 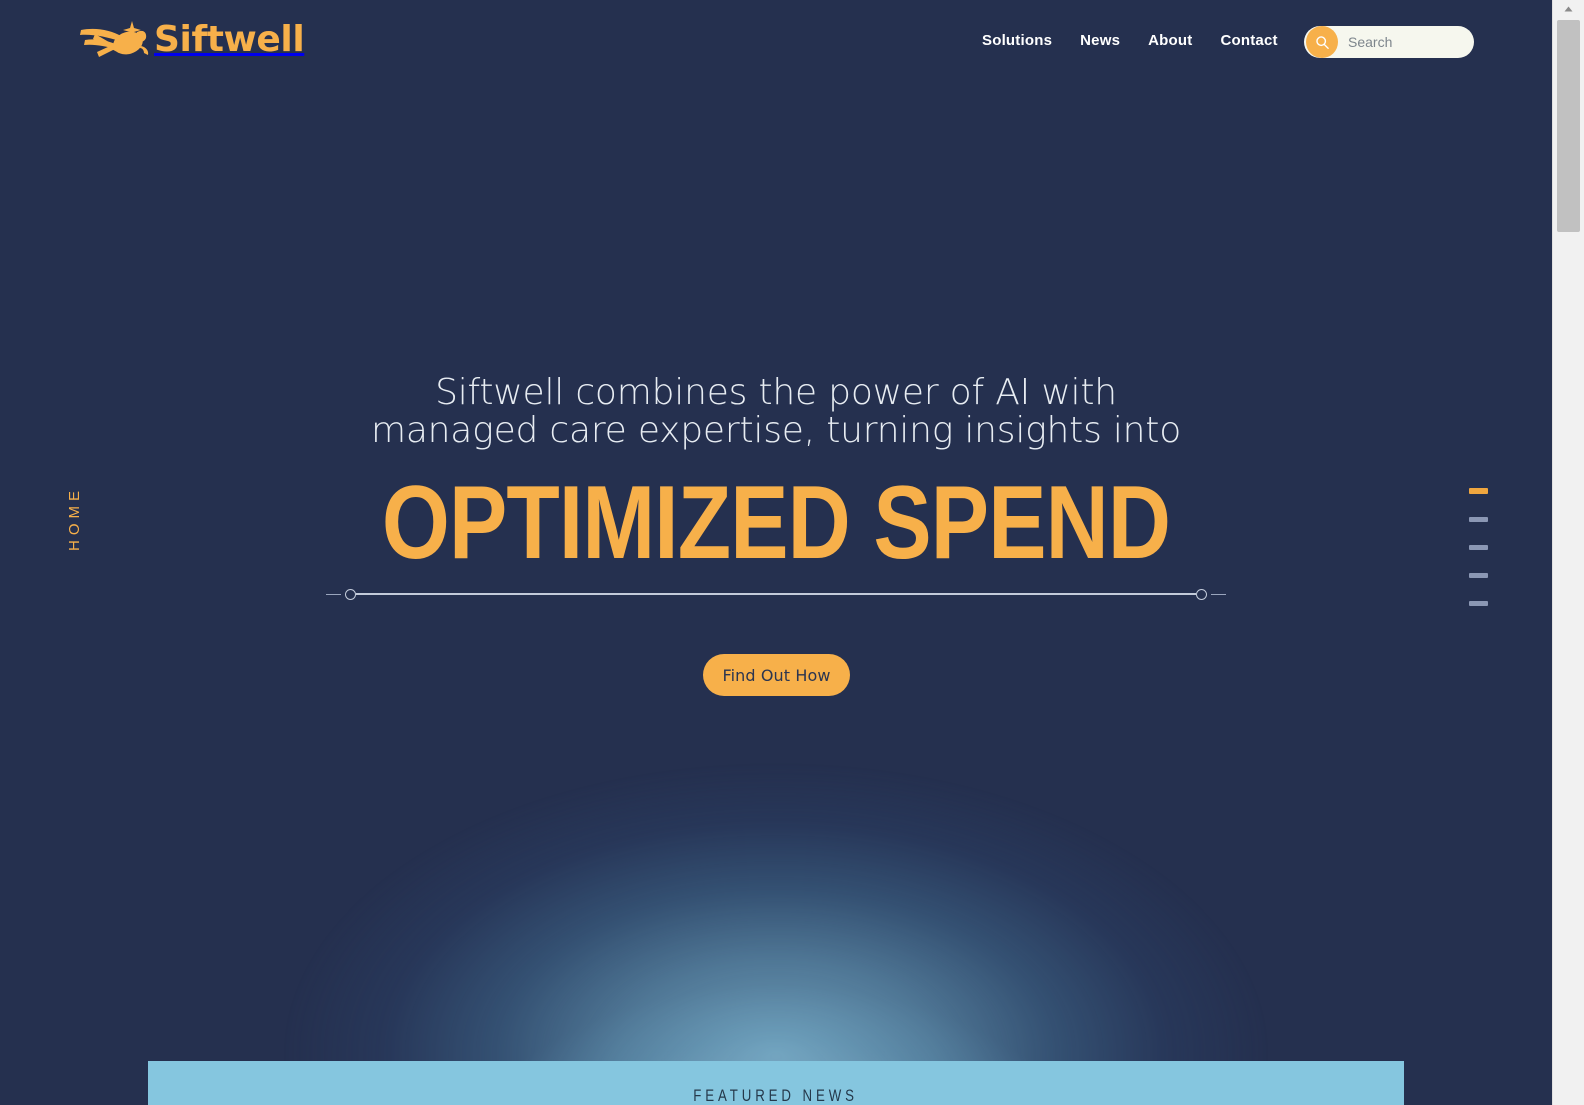 What do you see at coordinates (1568, 126) in the screenshot?
I see `scrollbar-thumb` at bounding box center [1568, 126].